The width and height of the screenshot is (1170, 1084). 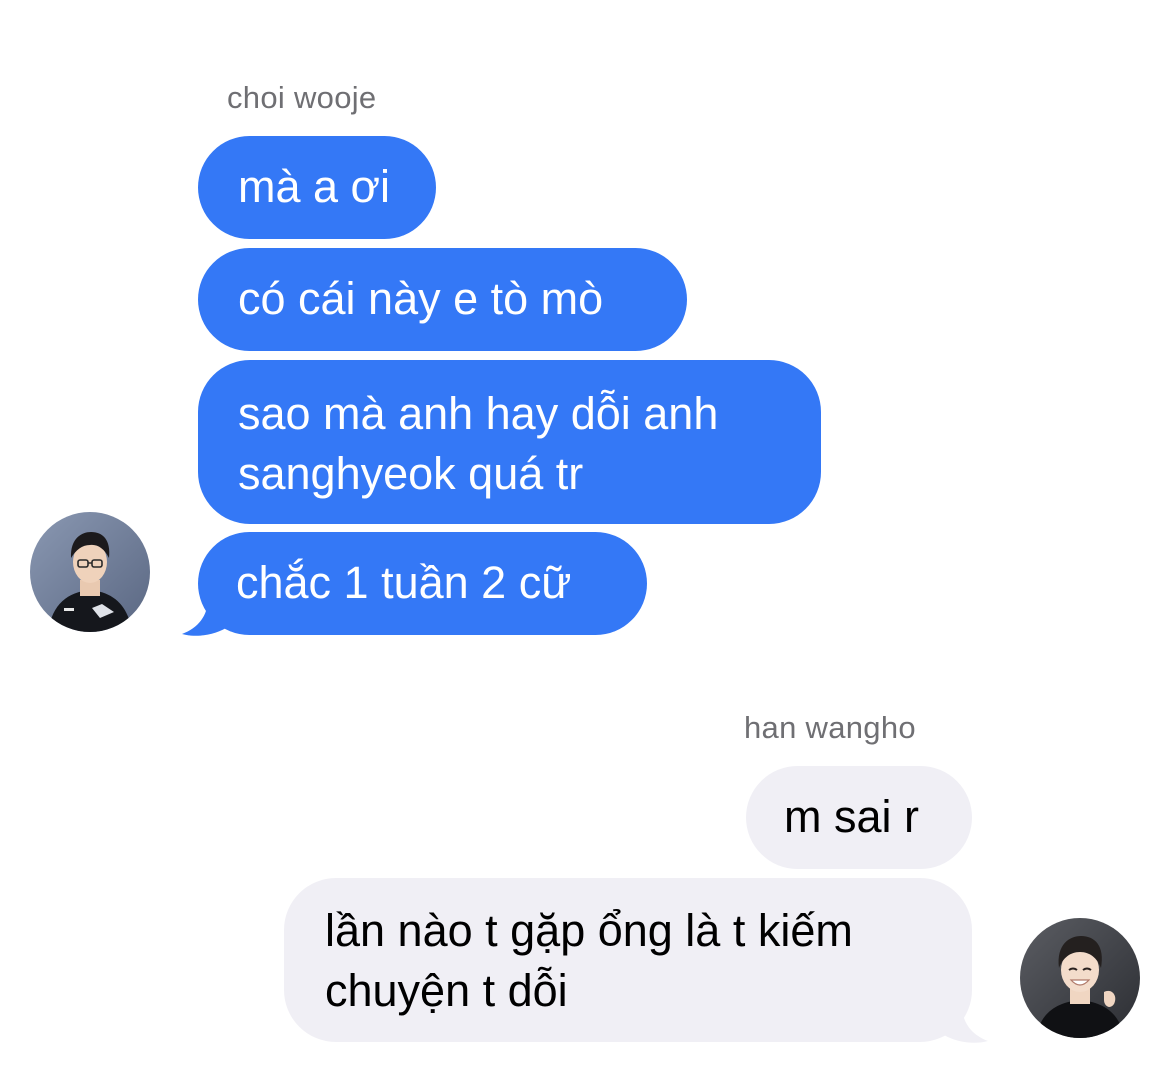 What do you see at coordinates (421, 298) in the screenshot?
I see `message-text: có cái này e tò mò` at bounding box center [421, 298].